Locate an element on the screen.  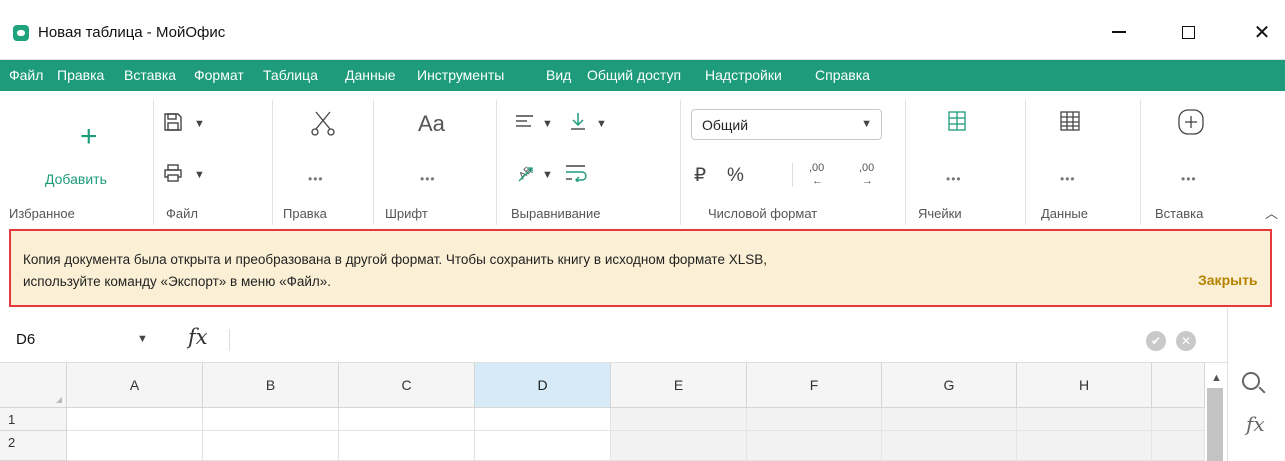
add-favorite-button: Добавить is located at coordinates (76, 179).